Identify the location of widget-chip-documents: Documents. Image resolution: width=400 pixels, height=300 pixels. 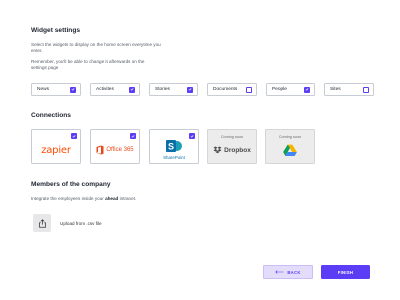
(232, 89).